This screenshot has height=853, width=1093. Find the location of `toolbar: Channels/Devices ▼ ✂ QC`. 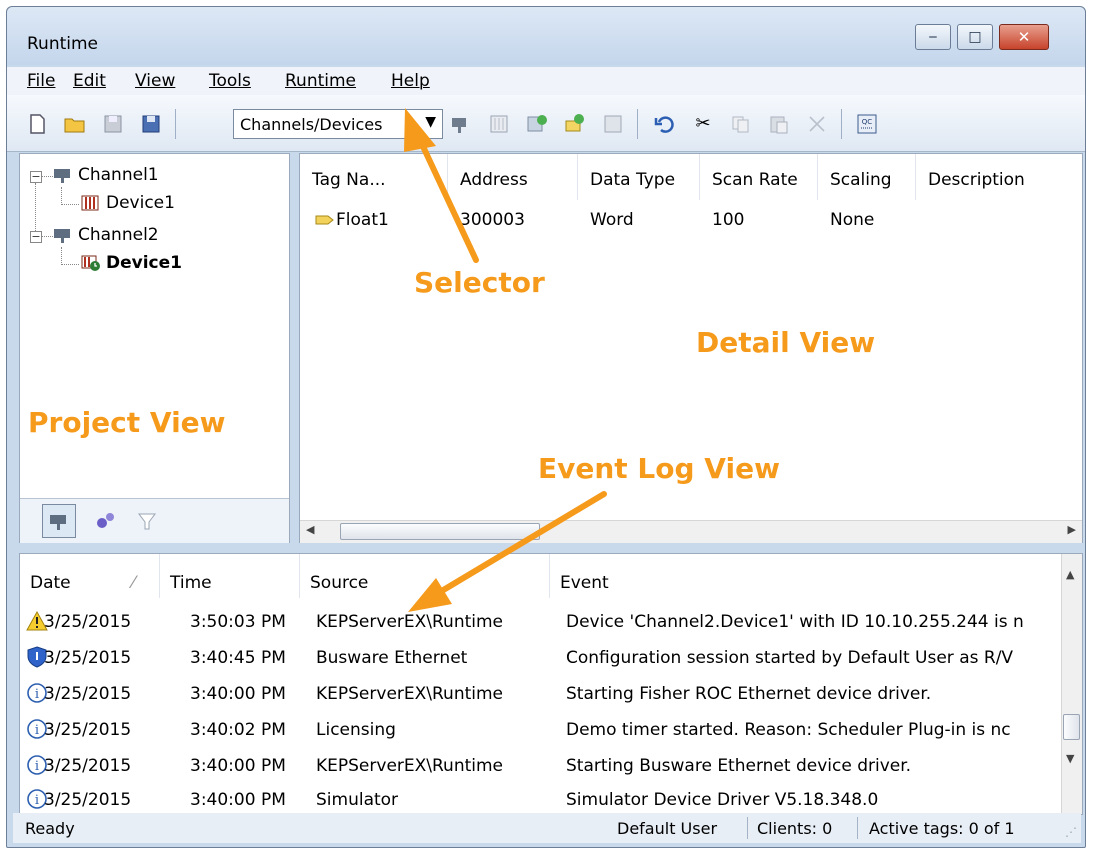

toolbar: Channels/Devices ▼ ✂ QC is located at coordinates (546, 123).